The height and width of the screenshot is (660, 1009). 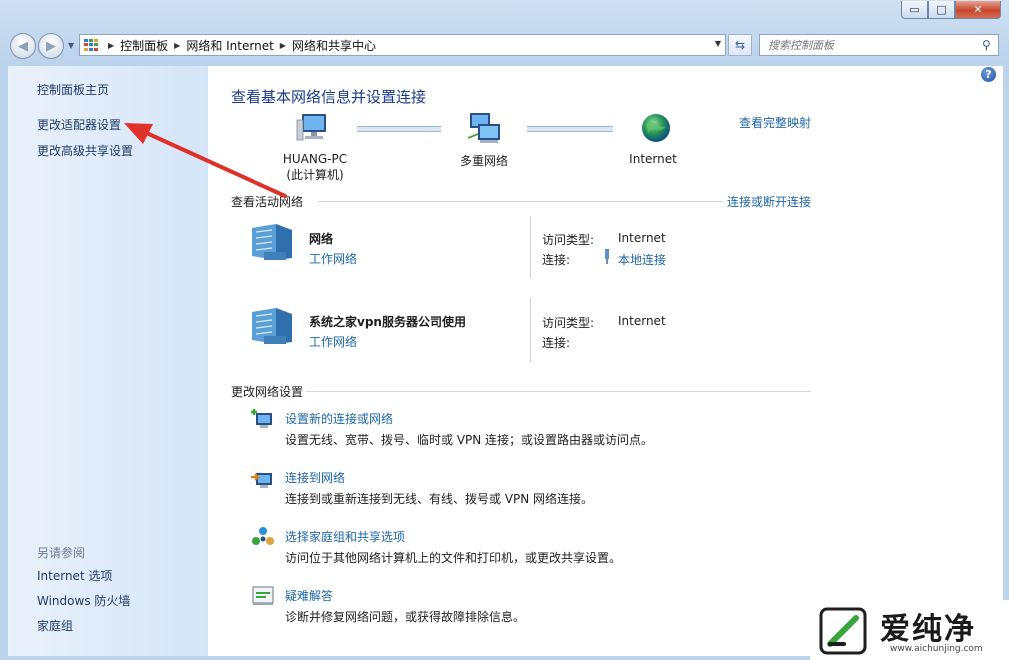 I want to click on sidebar-item-change-adapter-settings: 更改适配器设置, so click(x=79, y=124).